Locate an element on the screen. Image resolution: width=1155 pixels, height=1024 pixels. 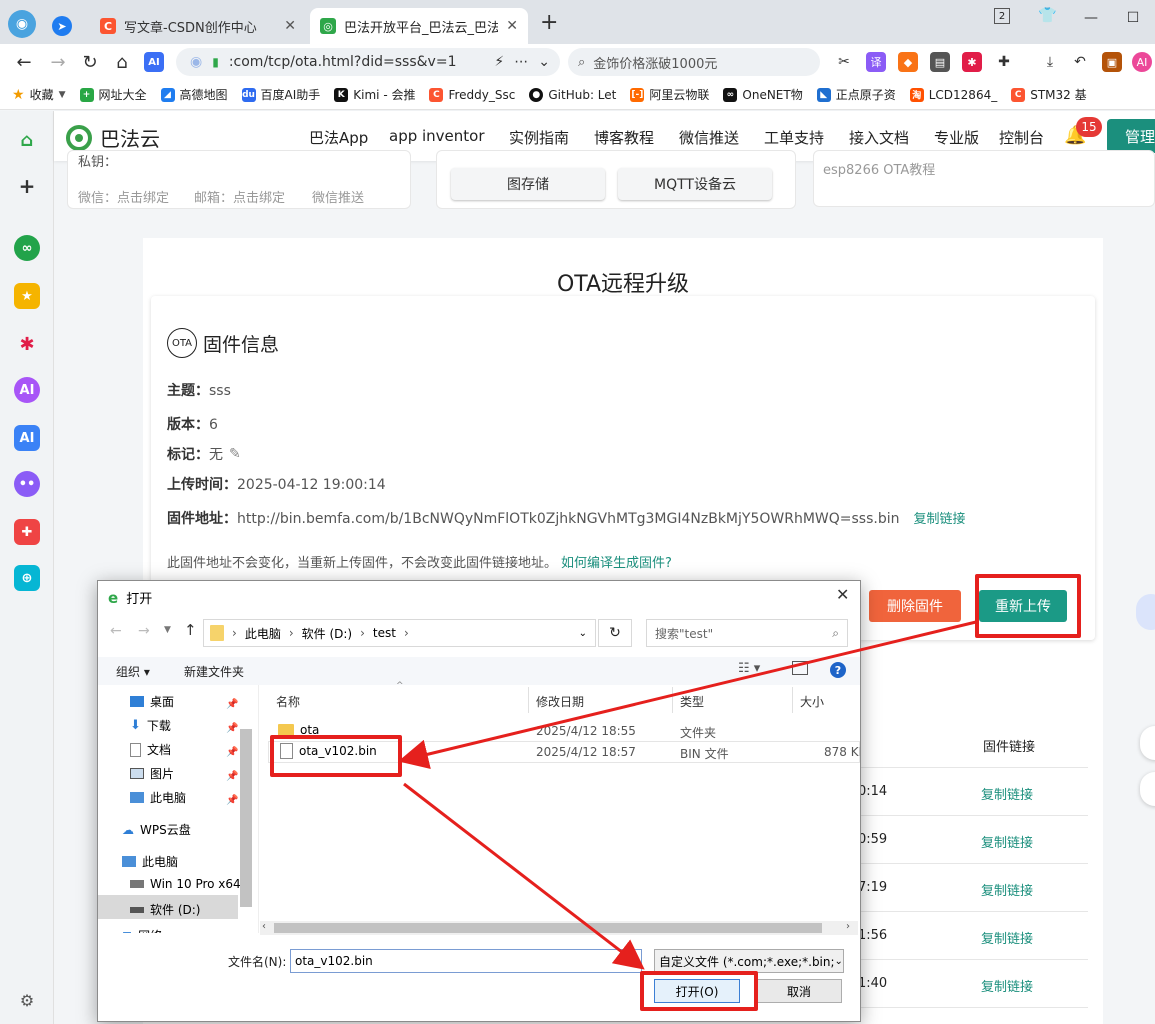
nav-wechat-push: 微信推送 is located at coordinates (709, 137).